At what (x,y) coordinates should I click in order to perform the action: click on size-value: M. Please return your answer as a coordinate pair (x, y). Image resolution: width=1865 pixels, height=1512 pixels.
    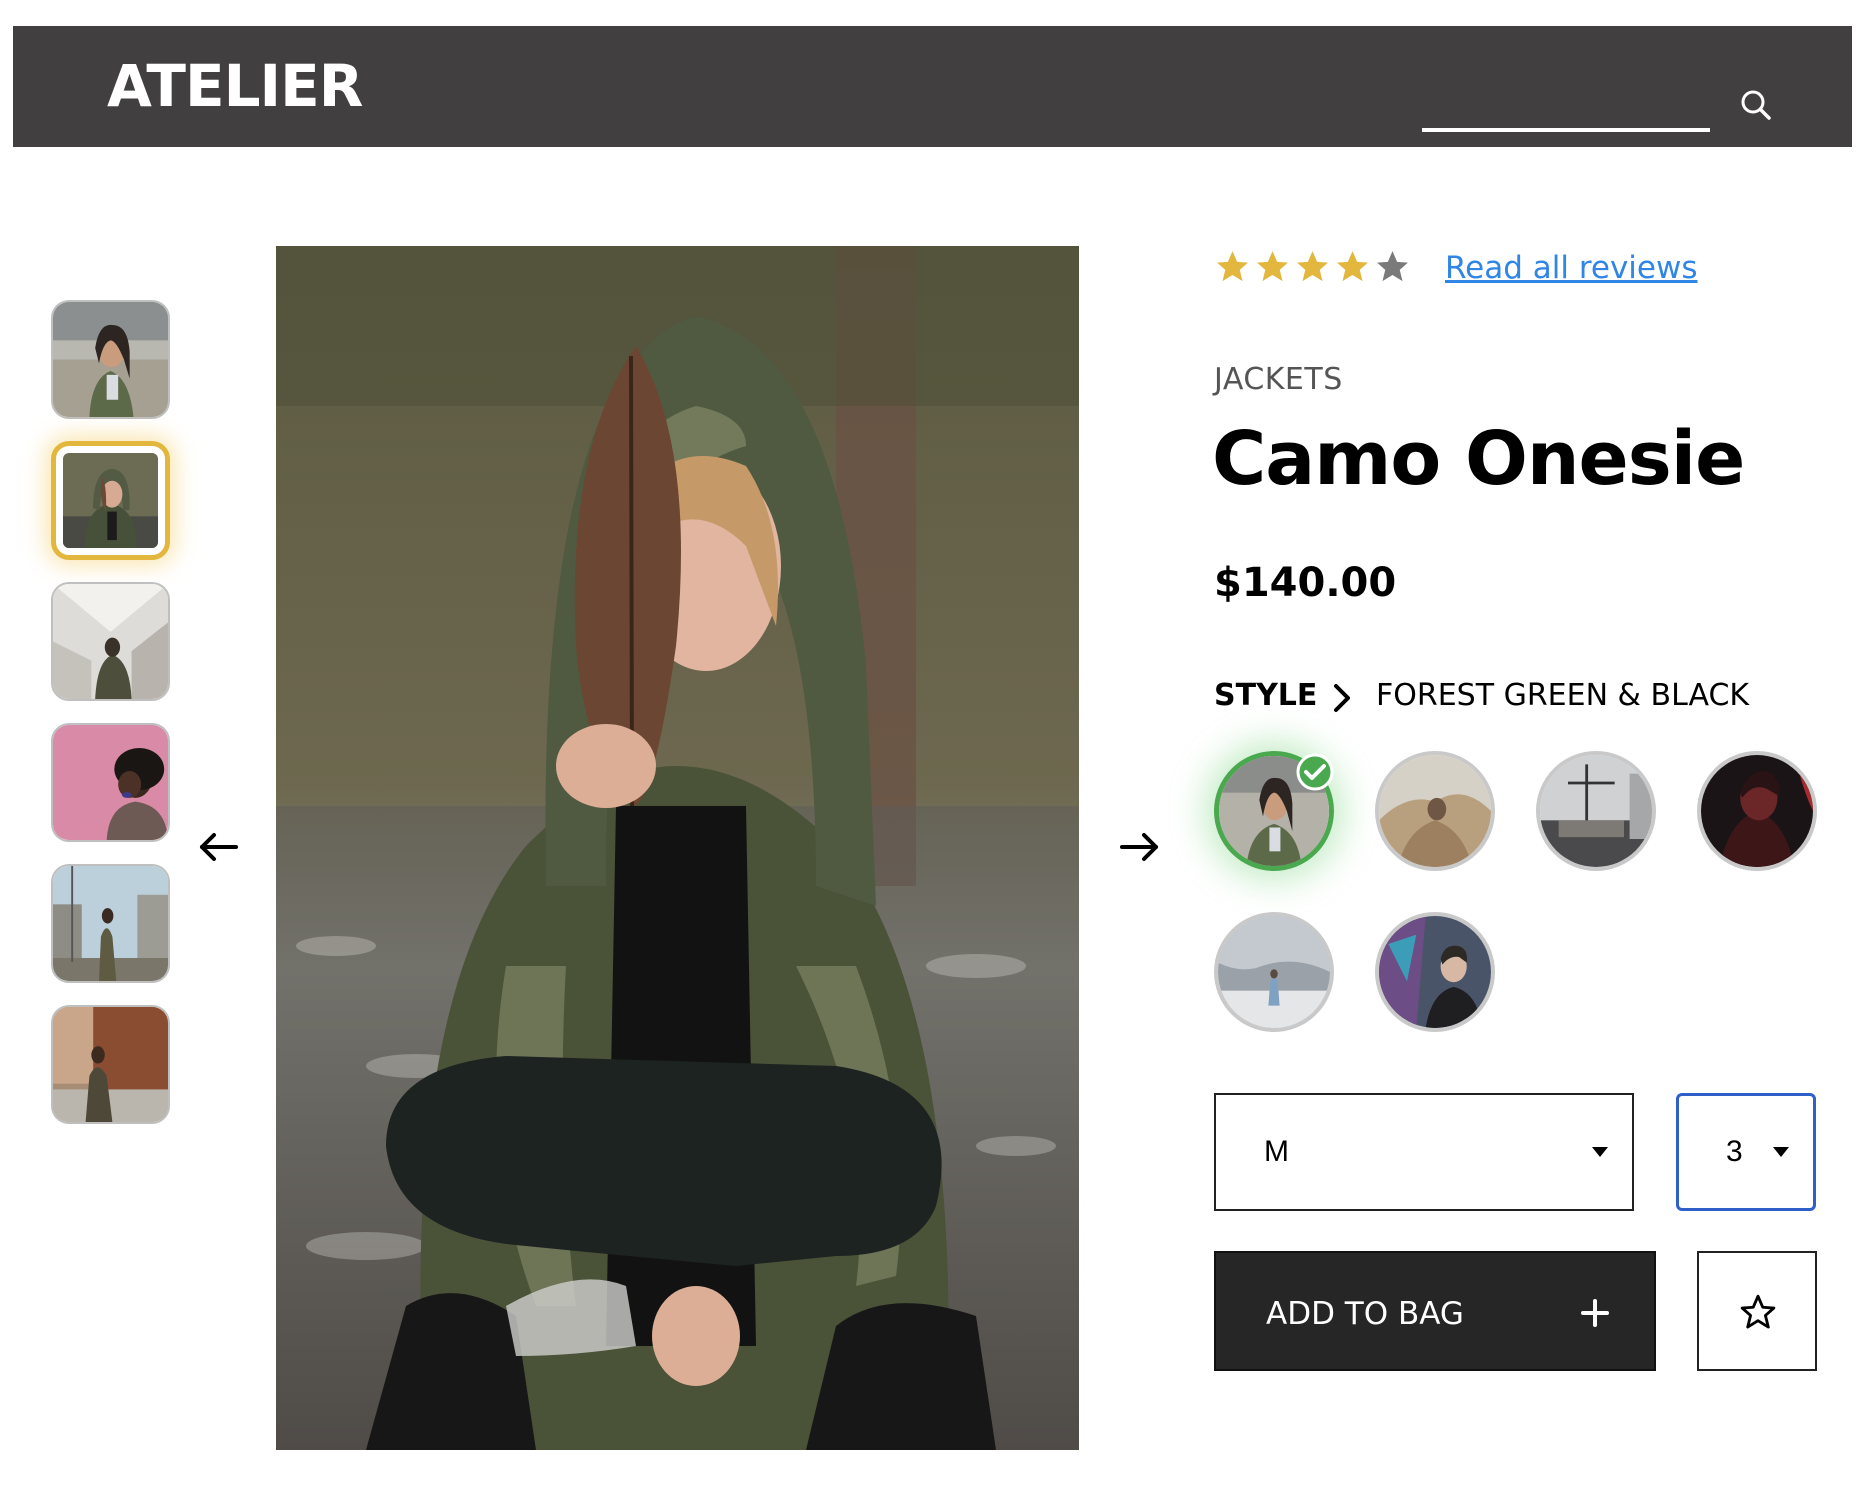
    Looking at the image, I should click on (1276, 1151).